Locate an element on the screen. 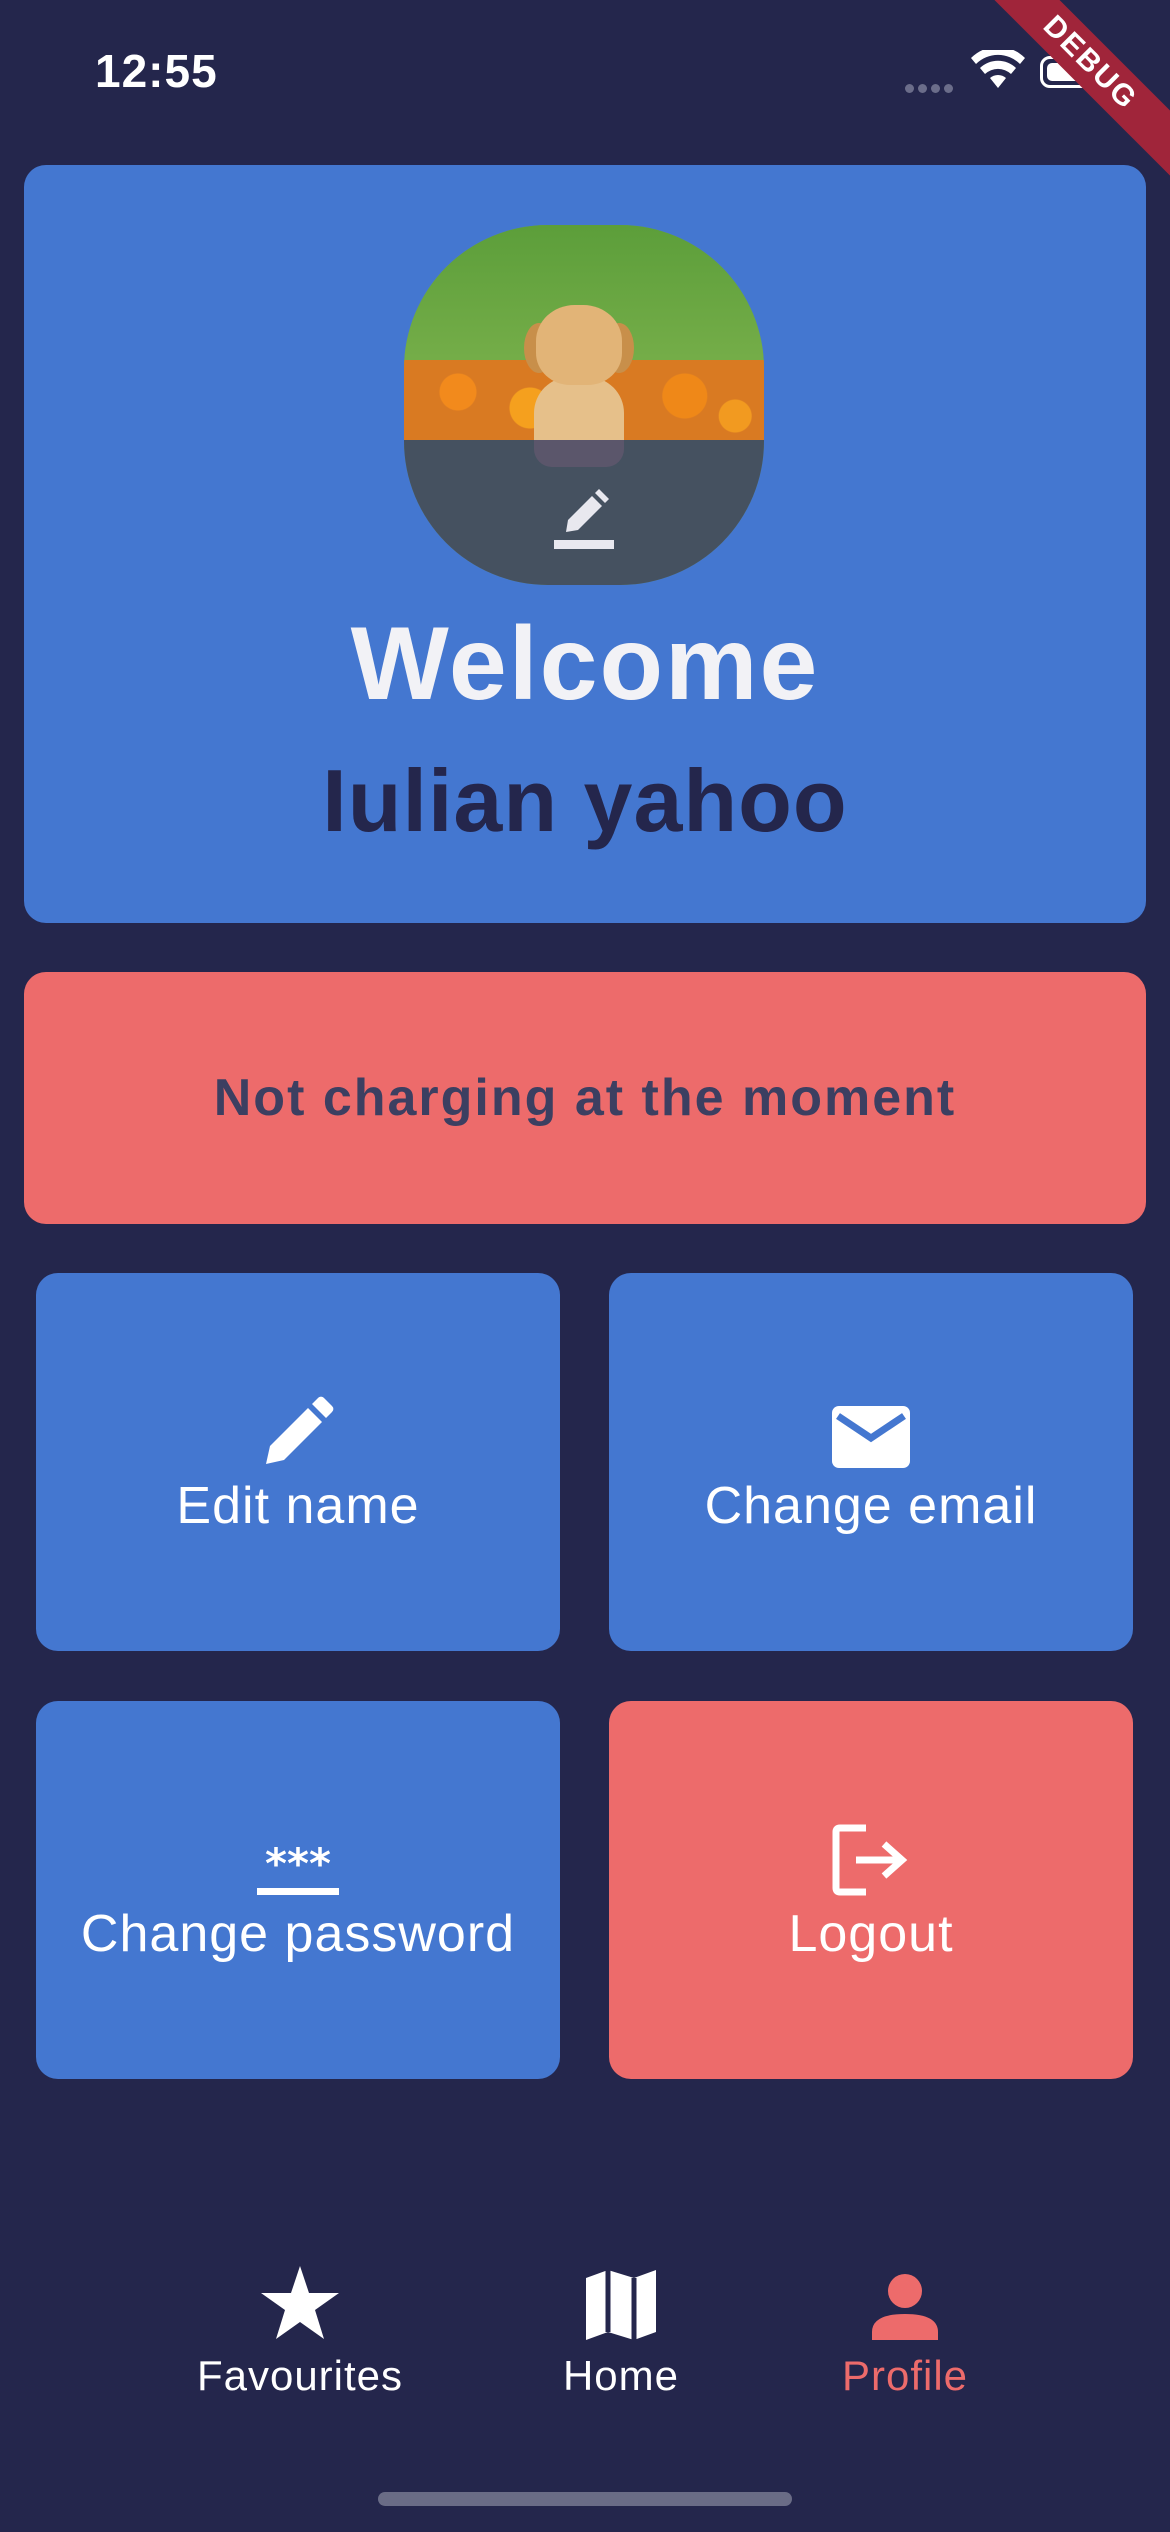 This screenshot has height=2532, width=1170. change-email-label: Change email is located at coordinates (871, 1506).